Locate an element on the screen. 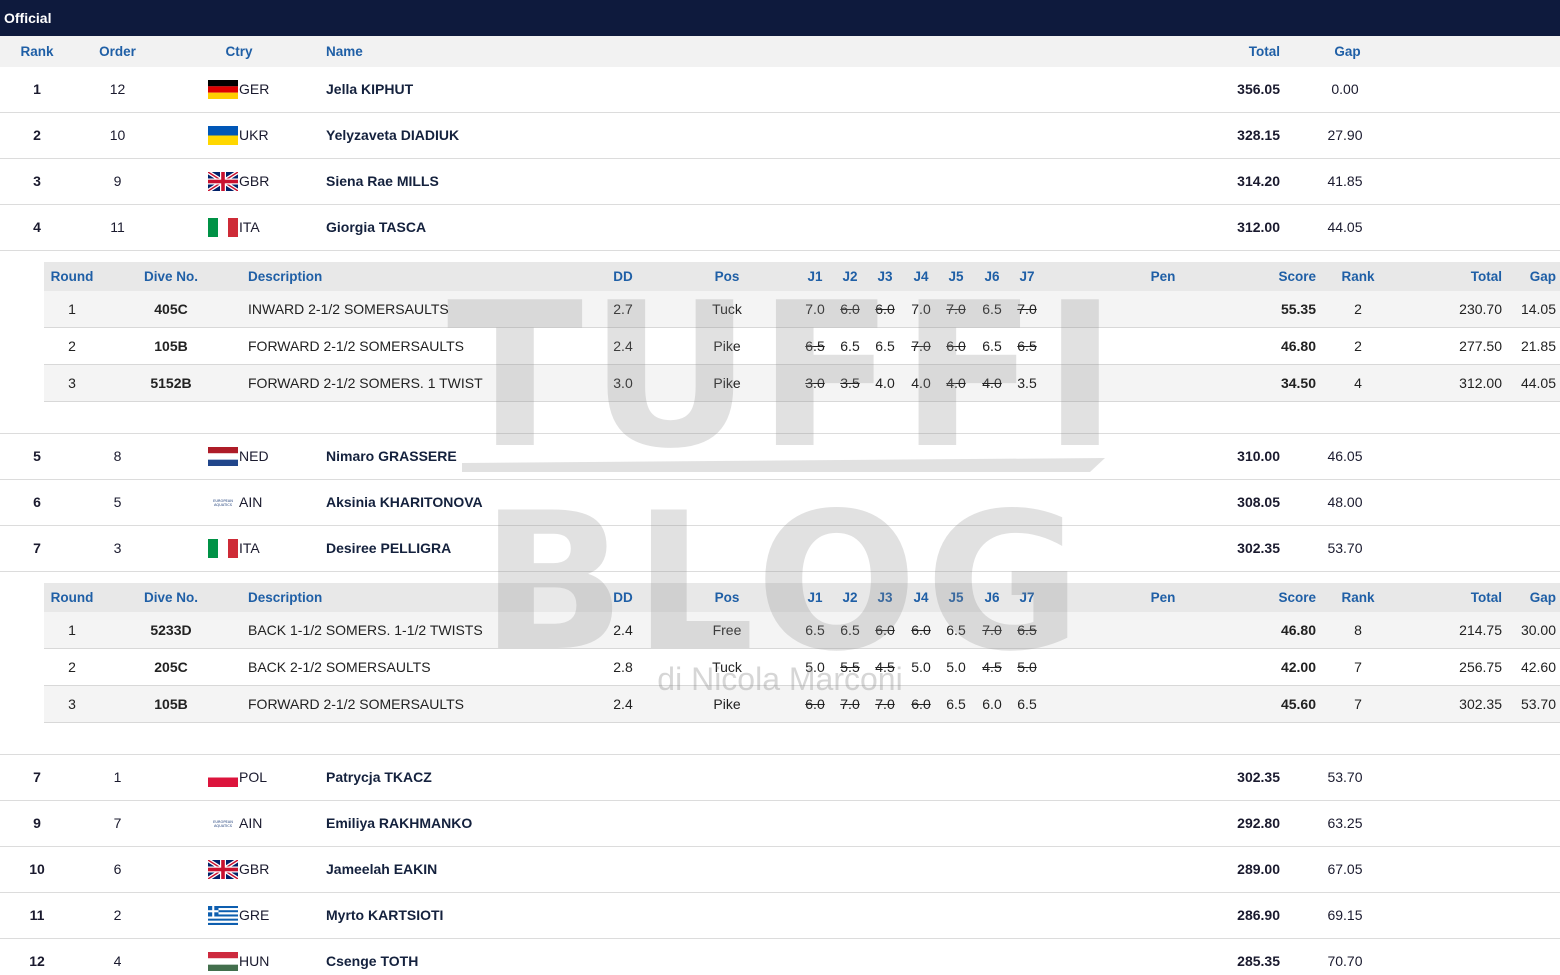 The image size is (1560, 975). dive-position: Tuck is located at coordinates (727, 309).